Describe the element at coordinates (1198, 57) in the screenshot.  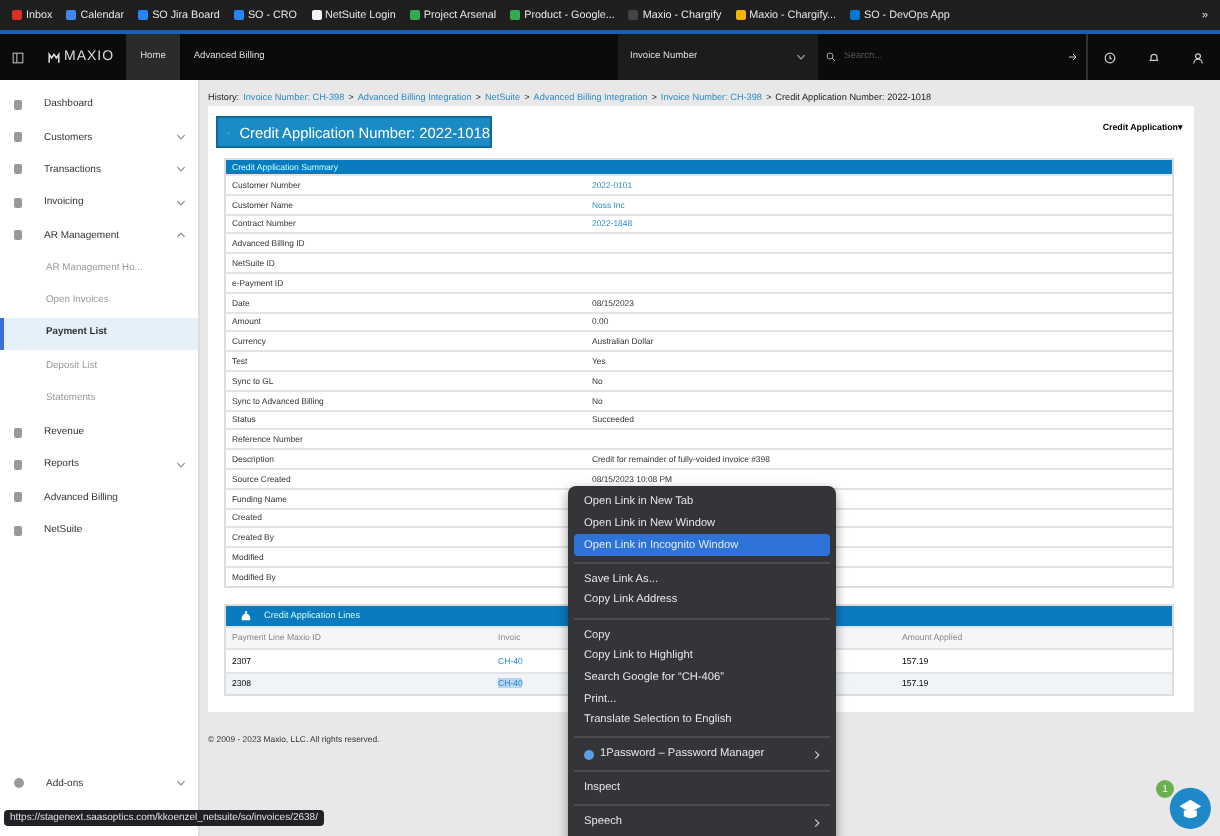
I see `user-icon` at that location.